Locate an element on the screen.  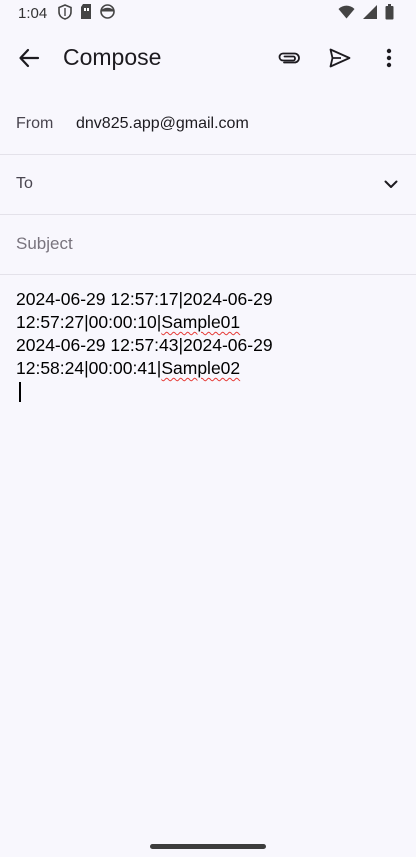
body-text: 12:57:27|00:00:10| is located at coordinates (89, 322).